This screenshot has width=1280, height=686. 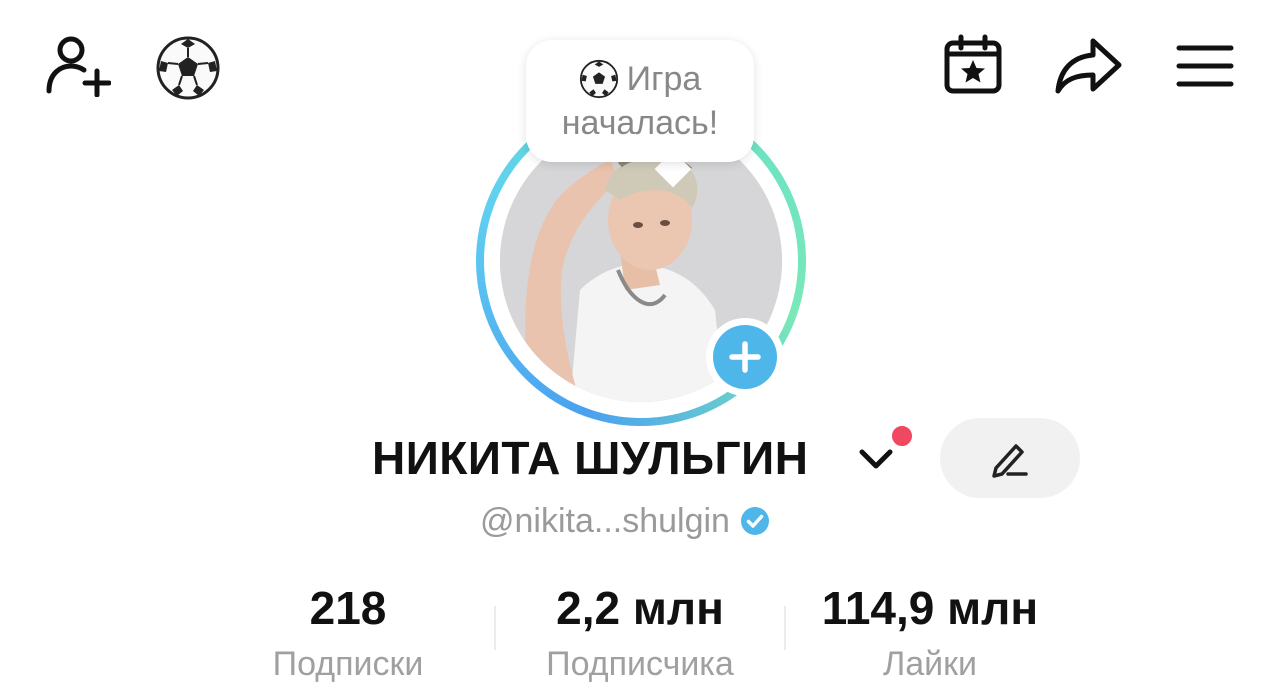 I want to click on account-switch-chevron, so click(x=876, y=459).